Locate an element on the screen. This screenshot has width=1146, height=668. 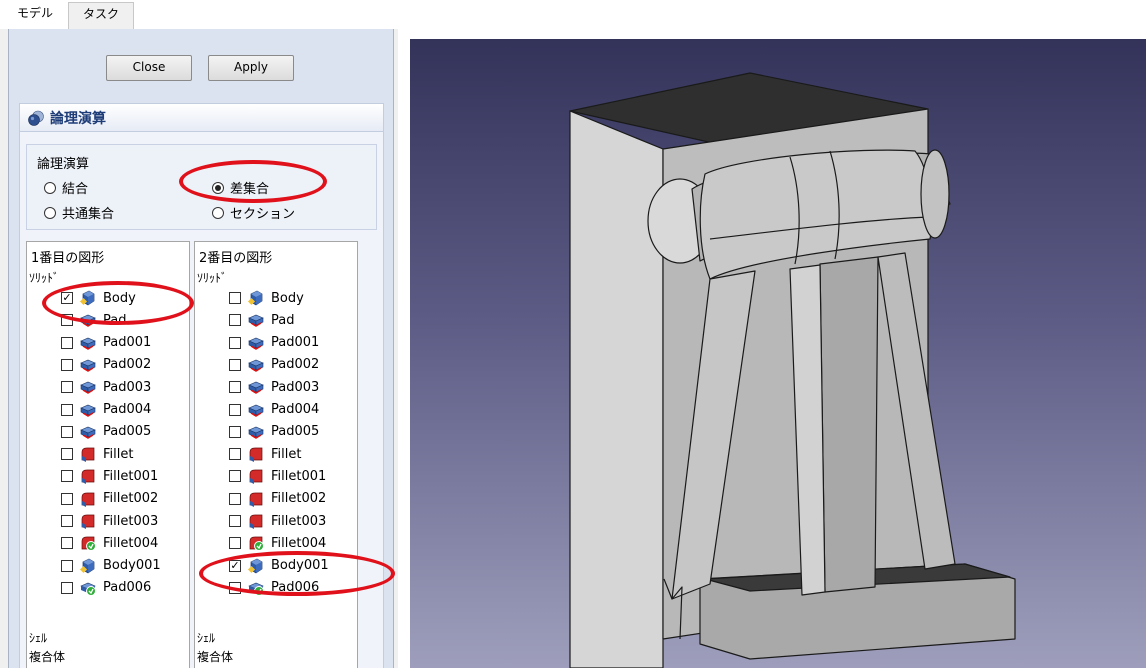
second-shape-item-label: Pad is located at coordinates (283, 320).